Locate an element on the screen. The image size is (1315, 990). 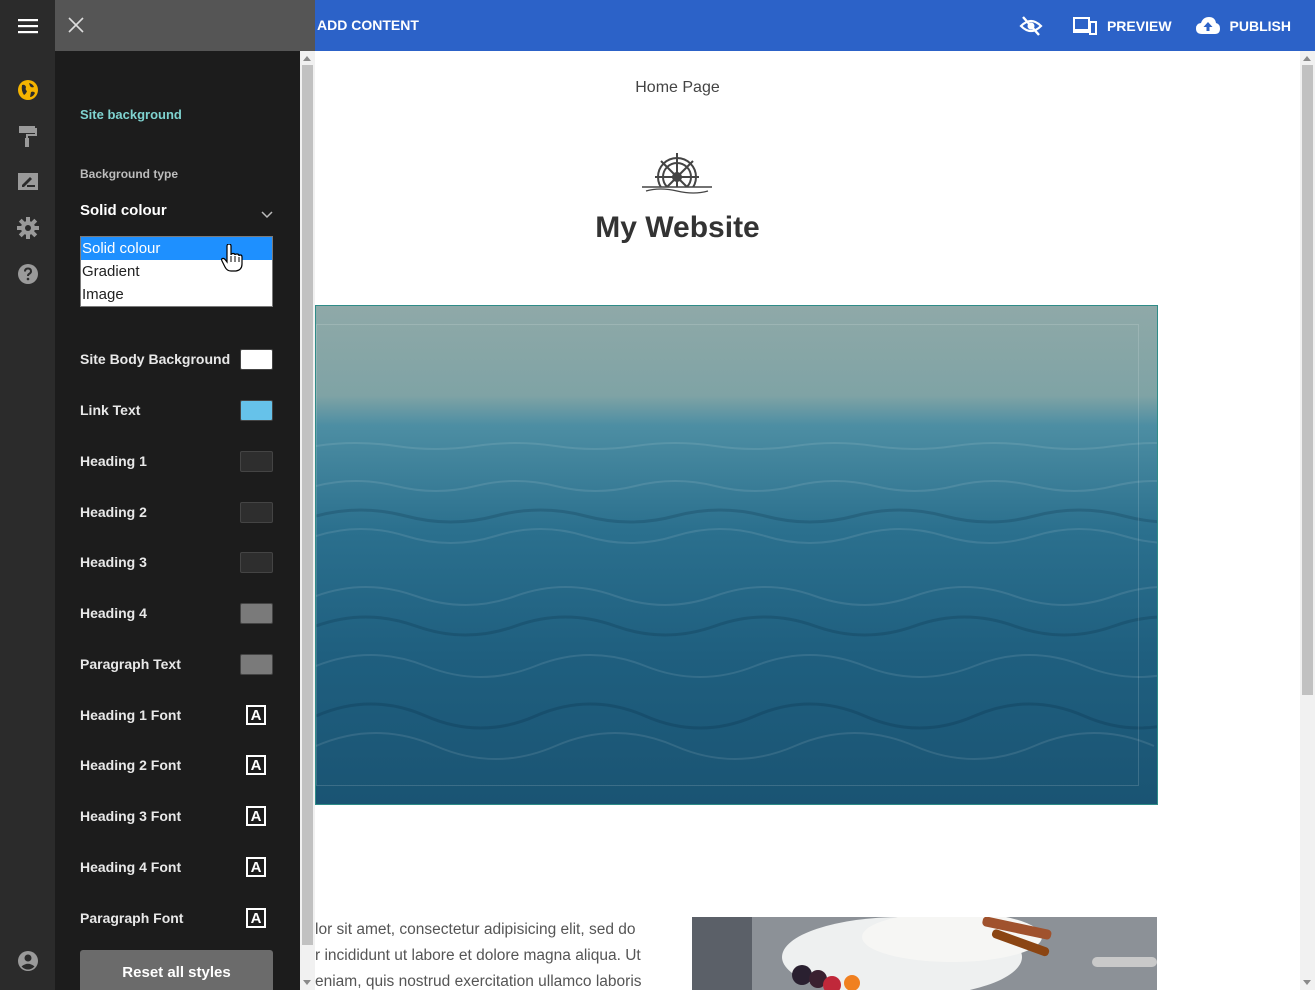
setting-label: Link Text is located at coordinates (110, 410).